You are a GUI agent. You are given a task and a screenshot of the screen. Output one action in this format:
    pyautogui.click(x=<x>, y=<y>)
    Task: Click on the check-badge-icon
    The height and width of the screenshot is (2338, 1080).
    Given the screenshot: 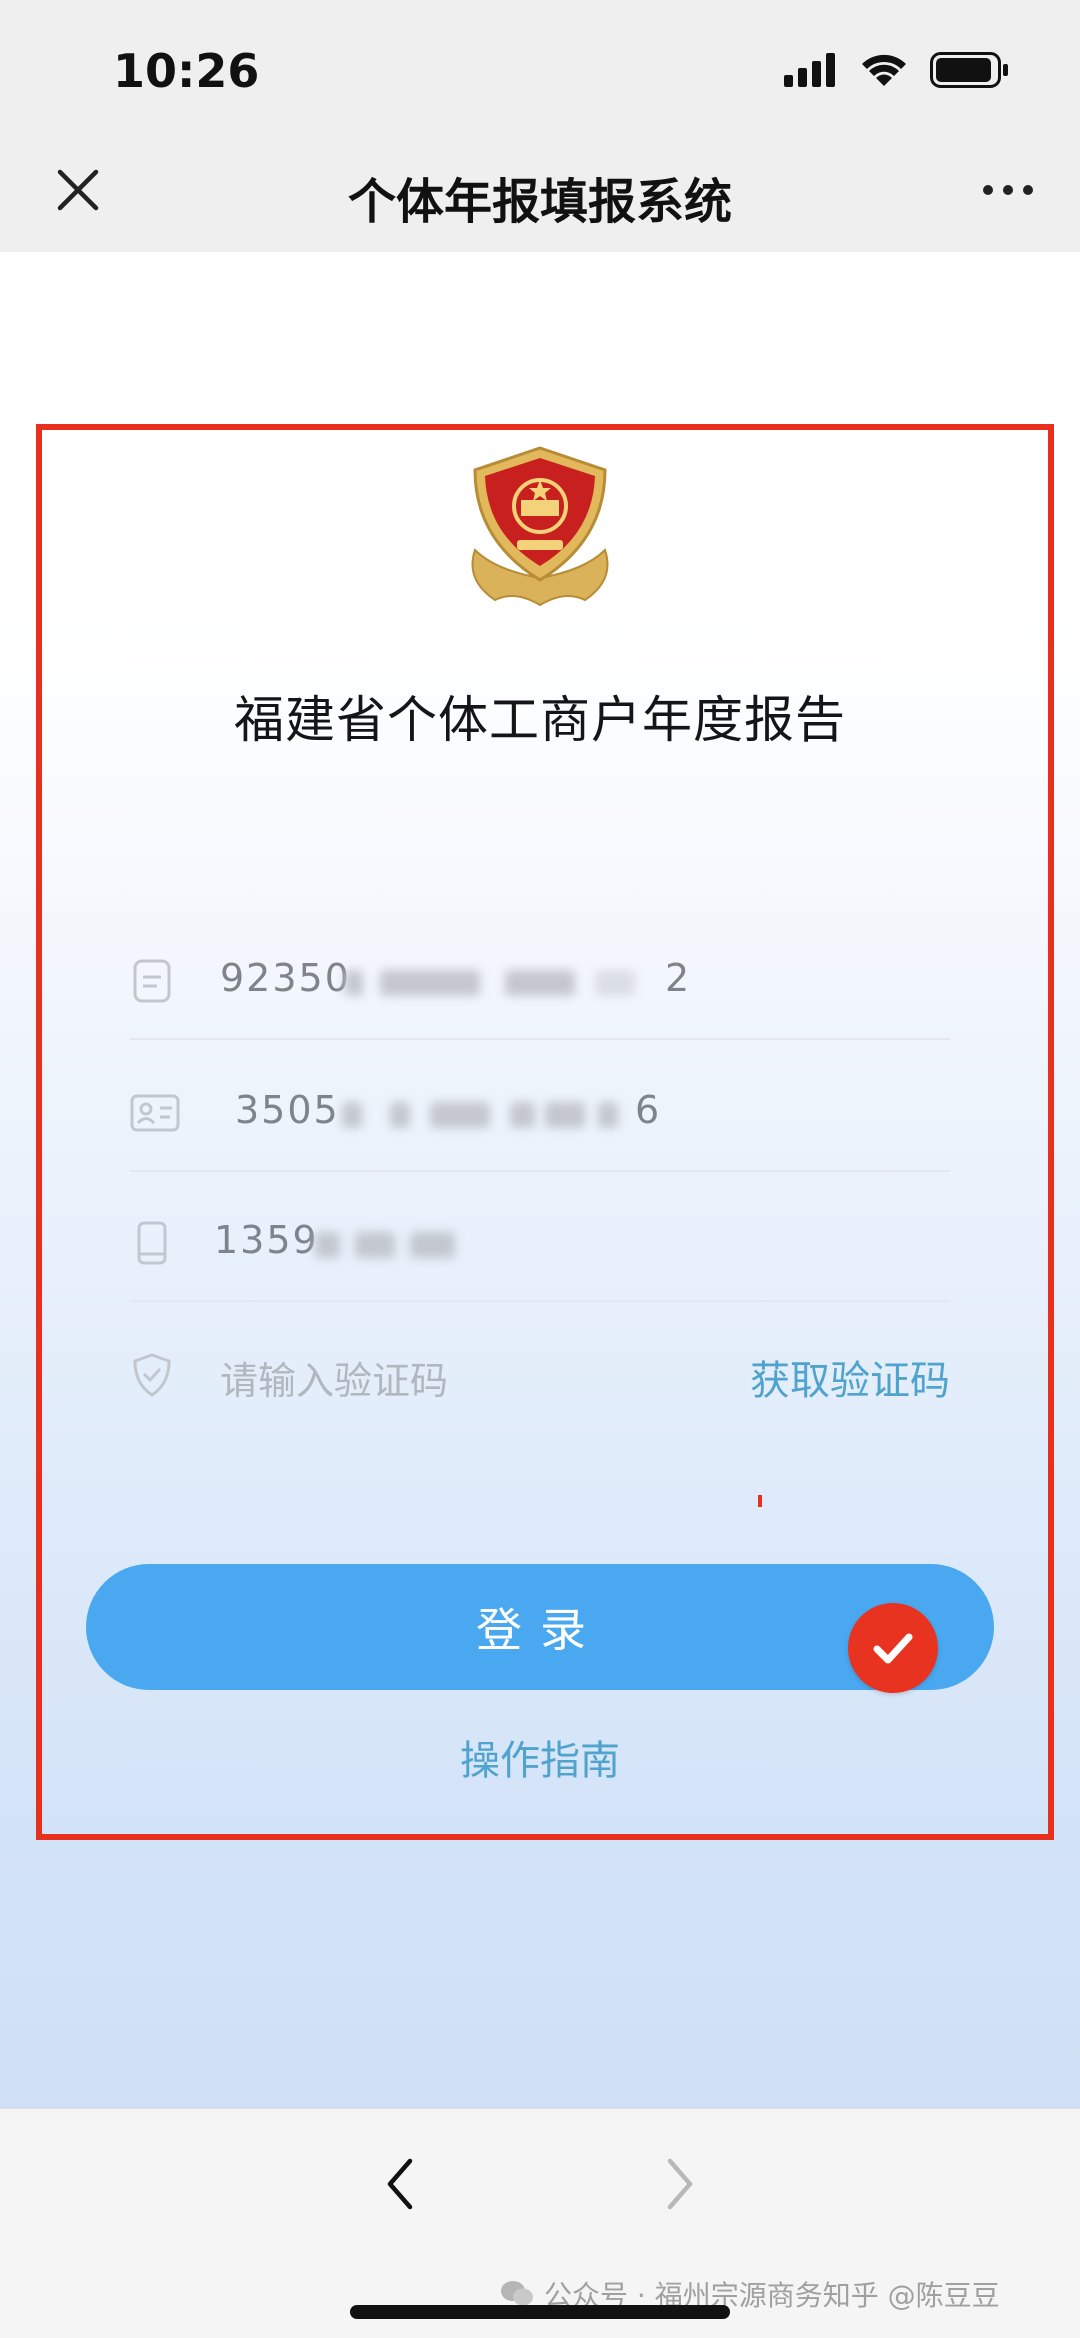 What is the action you would take?
    pyautogui.click(x=893, y=1648)
    